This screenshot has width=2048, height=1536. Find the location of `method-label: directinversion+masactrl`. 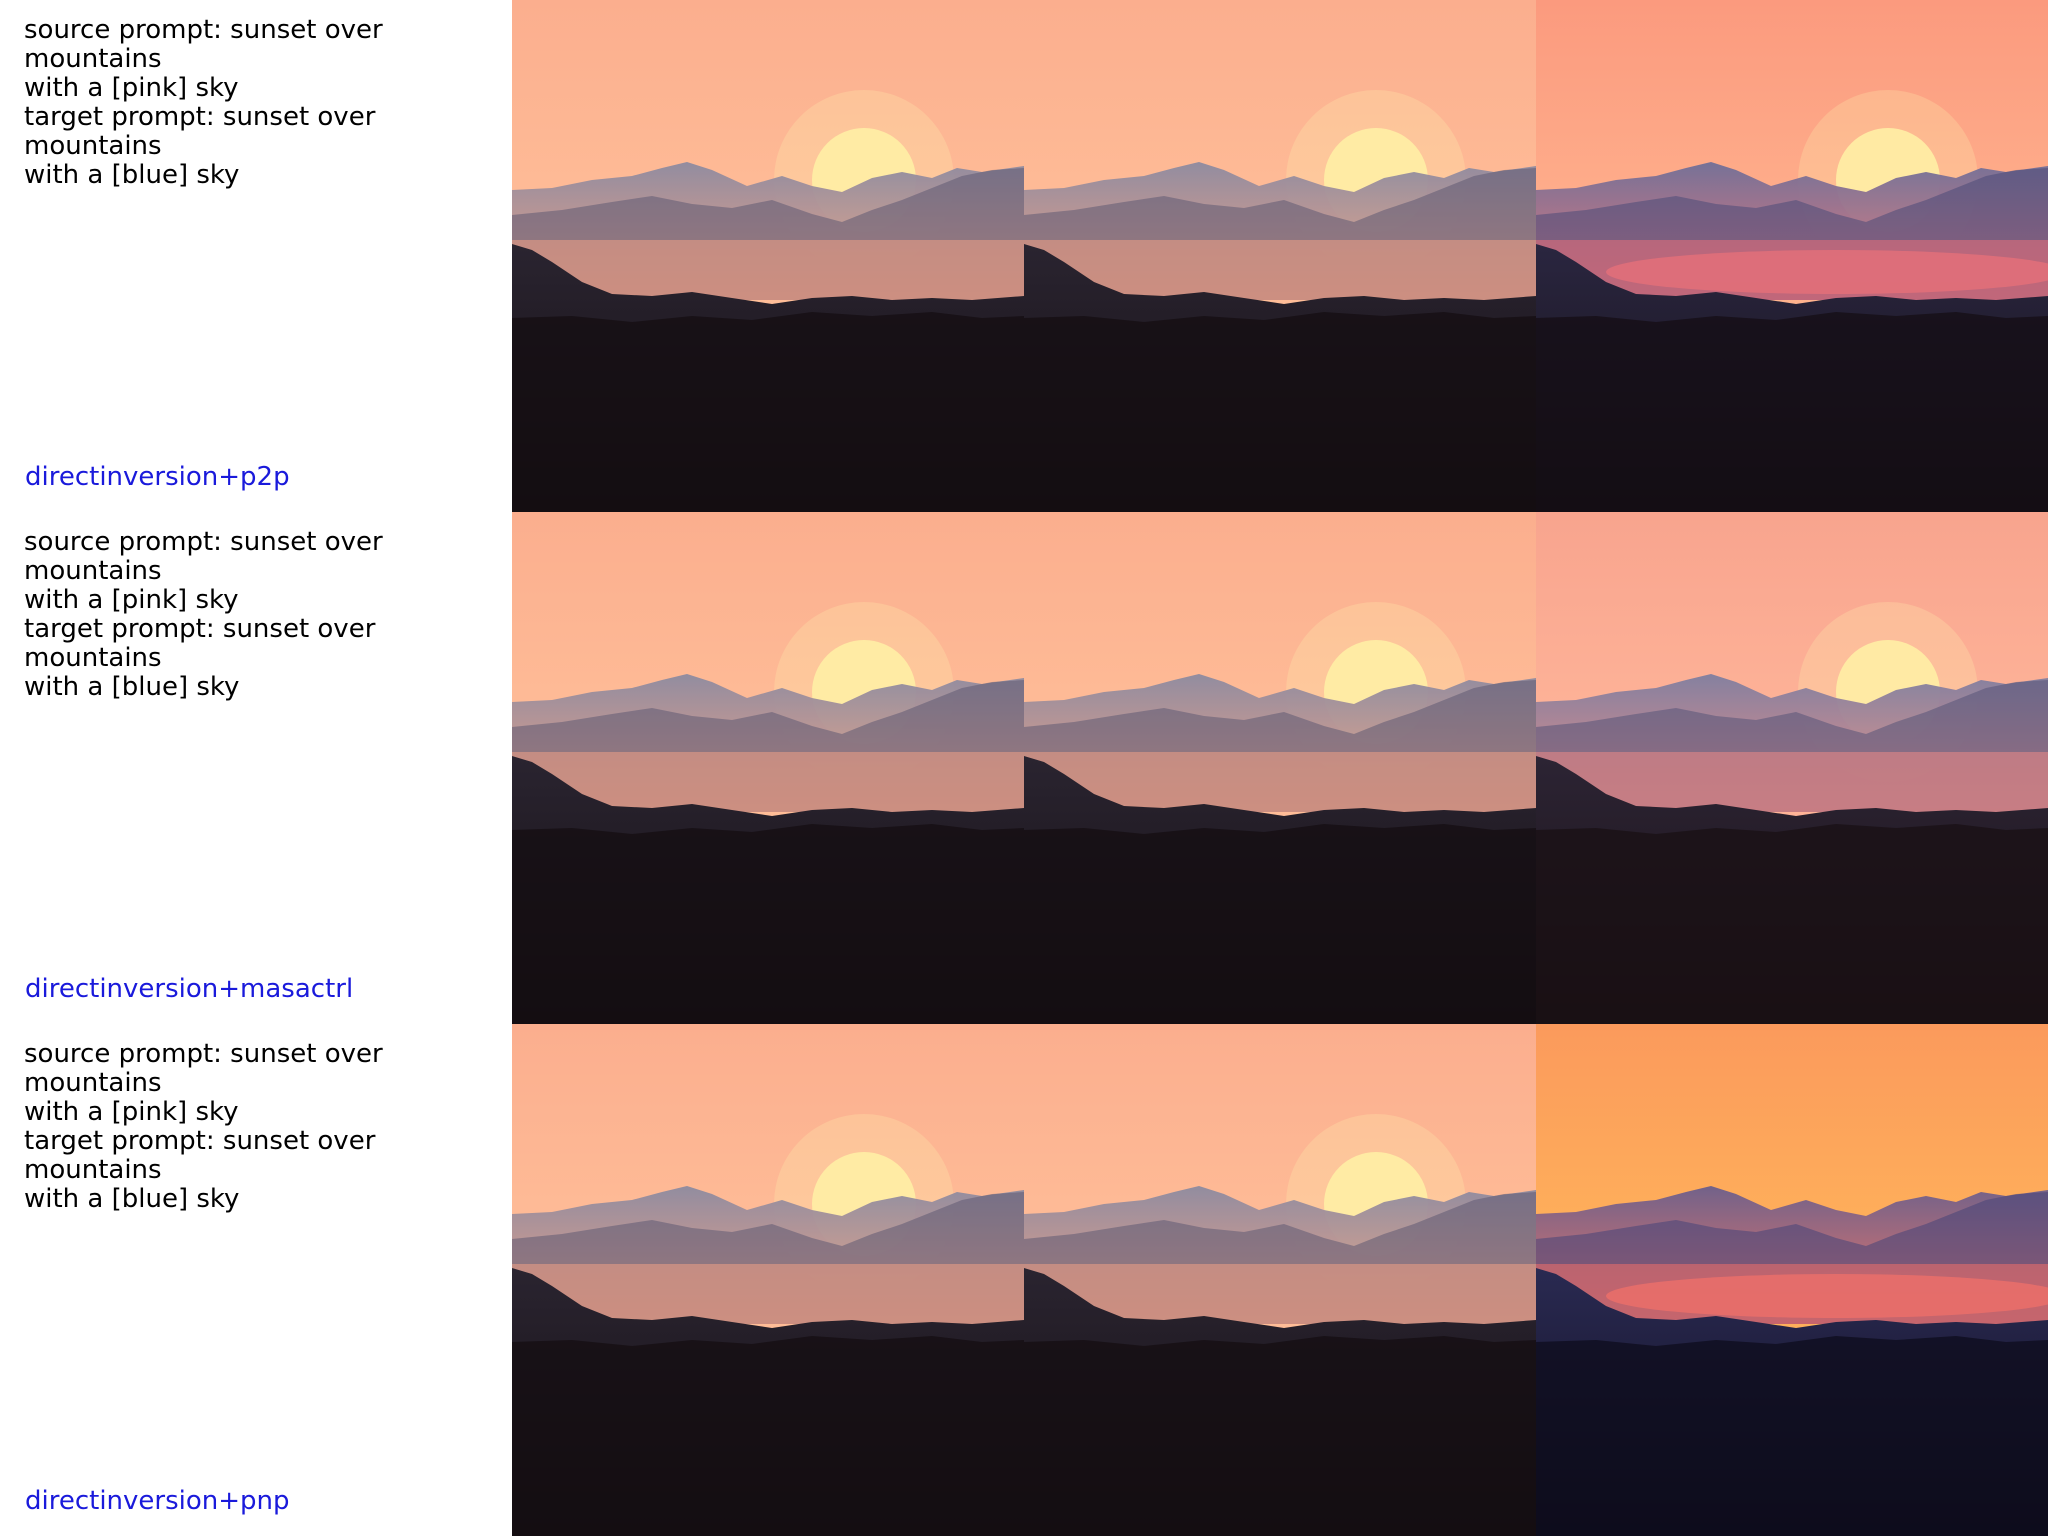

method-label: directinversion+masactrl is located at coordinates (189, 989).